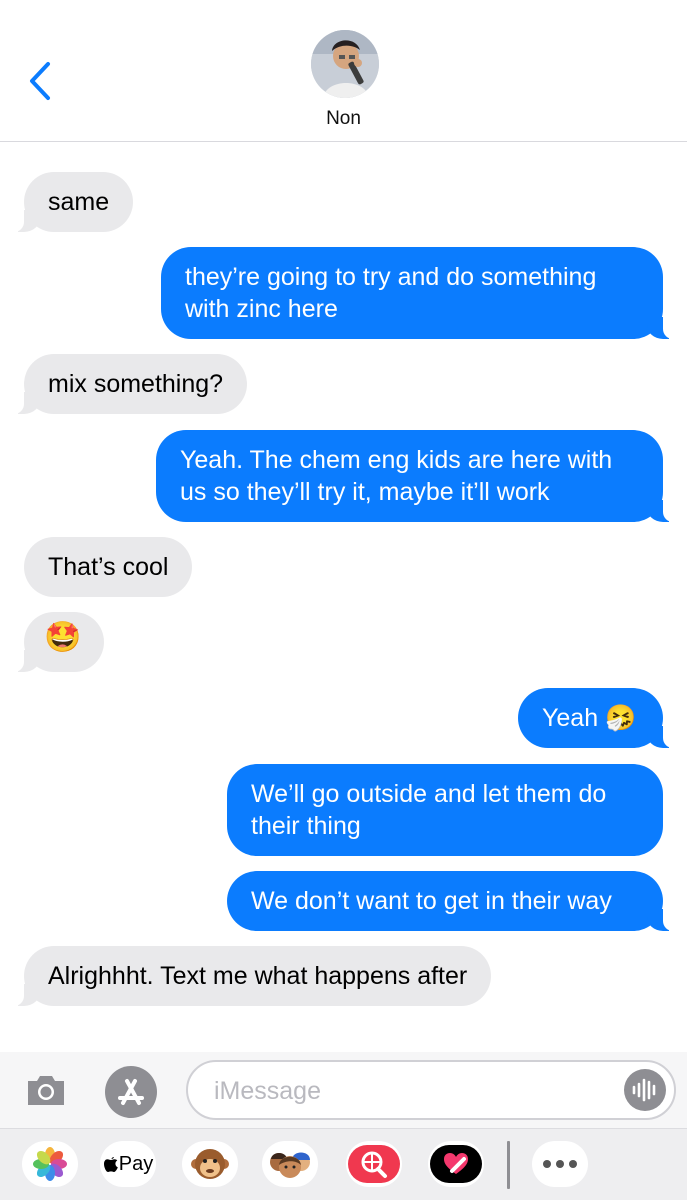  I want to click on monkey-face-icon, so click(210, 1164).